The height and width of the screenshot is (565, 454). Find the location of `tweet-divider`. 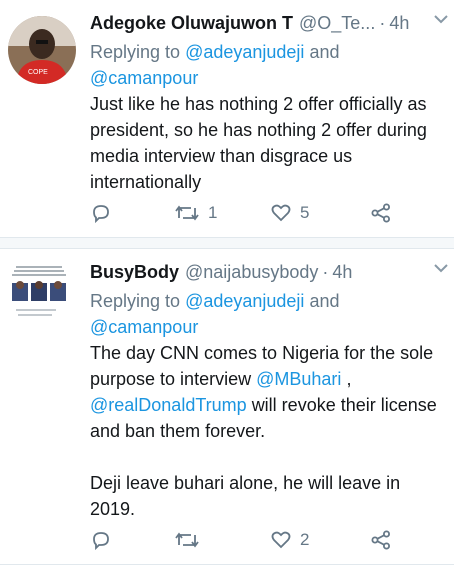

tweet-divider is located at coordinates (227, 243).